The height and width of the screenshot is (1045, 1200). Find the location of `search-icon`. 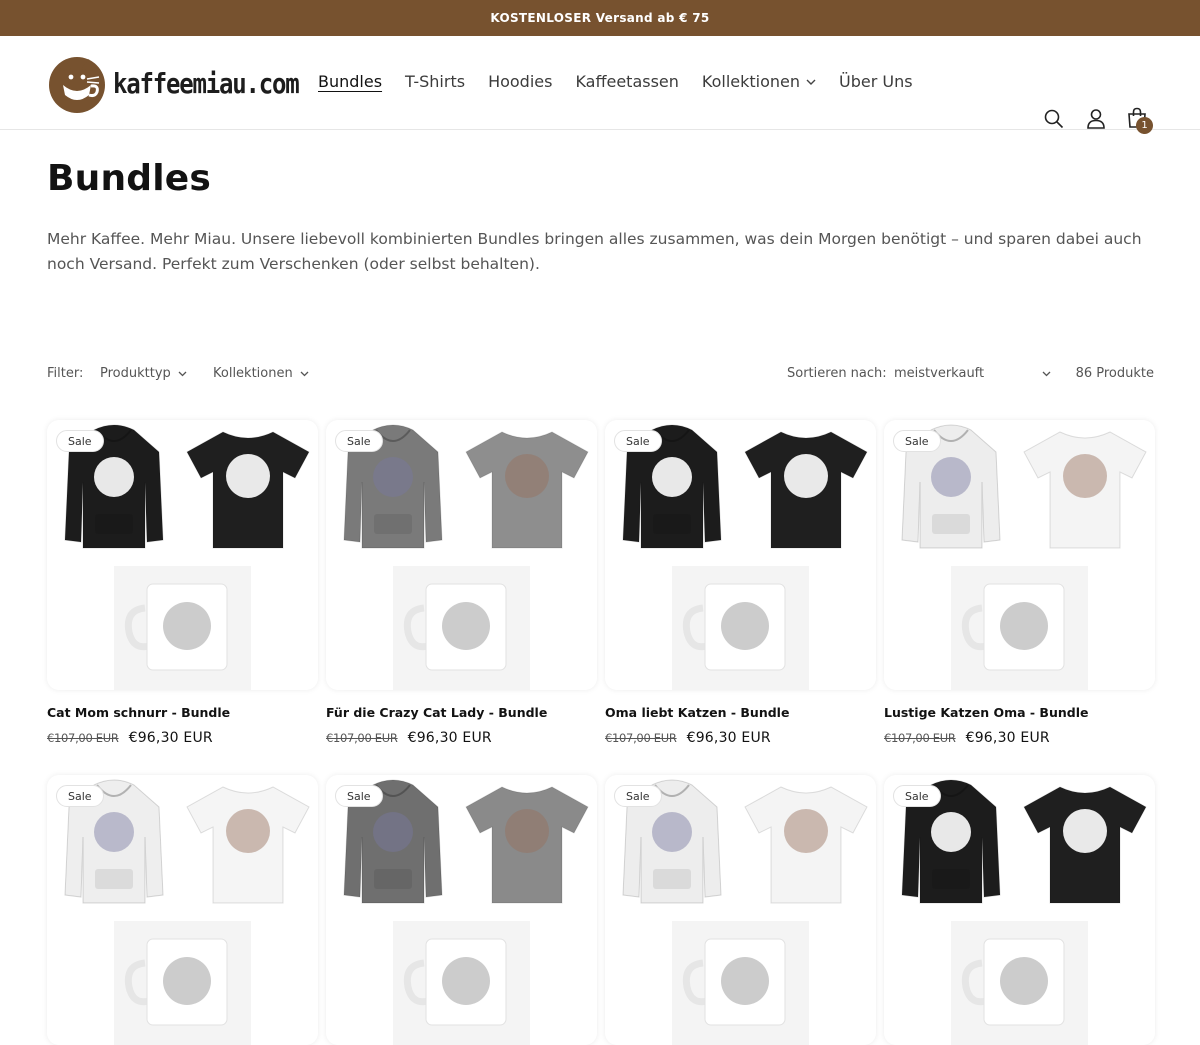

search-icon is located at coordinates (1054, 119).